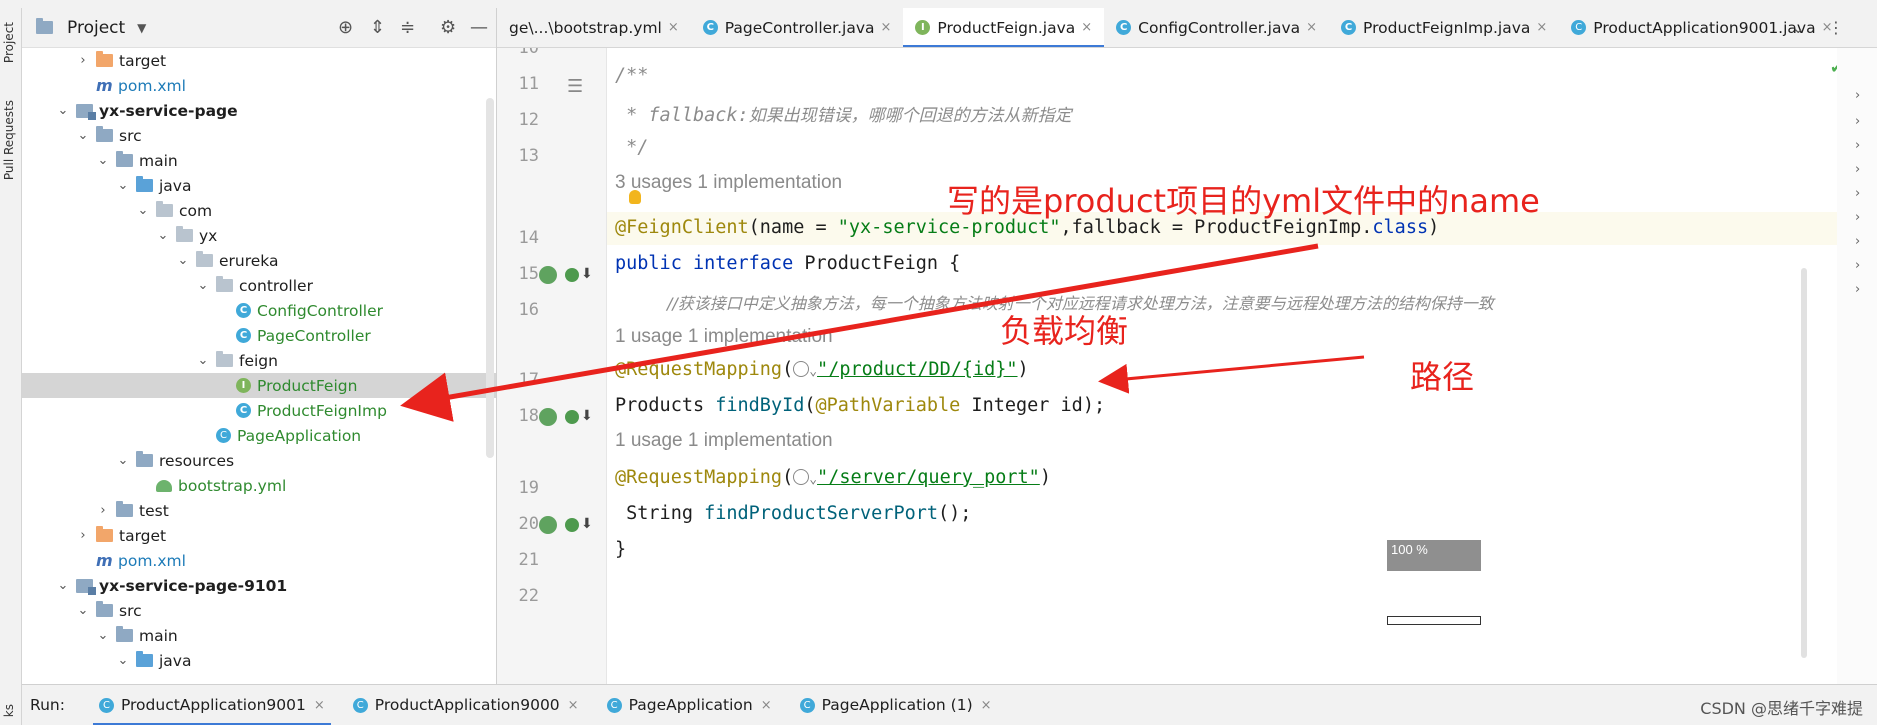 The width and height of the screenshot is (1877, 725). What do you see at coordinates (259, 210) in the screenshot?
I see `tree-item: ⌄ com` at bounding box center [259, 210].